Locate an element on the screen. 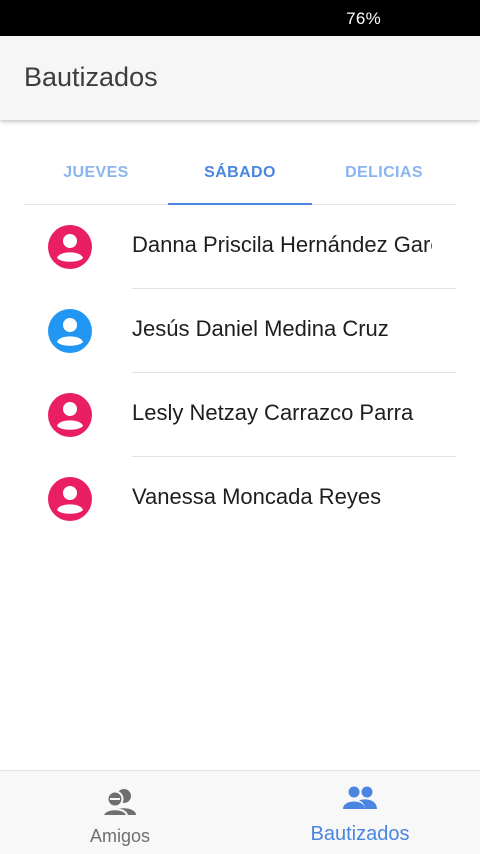 Image resolution: width=480 pixels, height=854 pixels. nav-amigos-label: Amigos is located at coordinates (120, 836).